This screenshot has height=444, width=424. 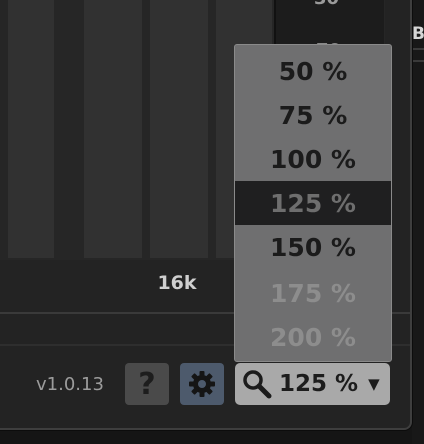 I want to click on zoom-option-50: 50 %, so click(x=313, y=71).